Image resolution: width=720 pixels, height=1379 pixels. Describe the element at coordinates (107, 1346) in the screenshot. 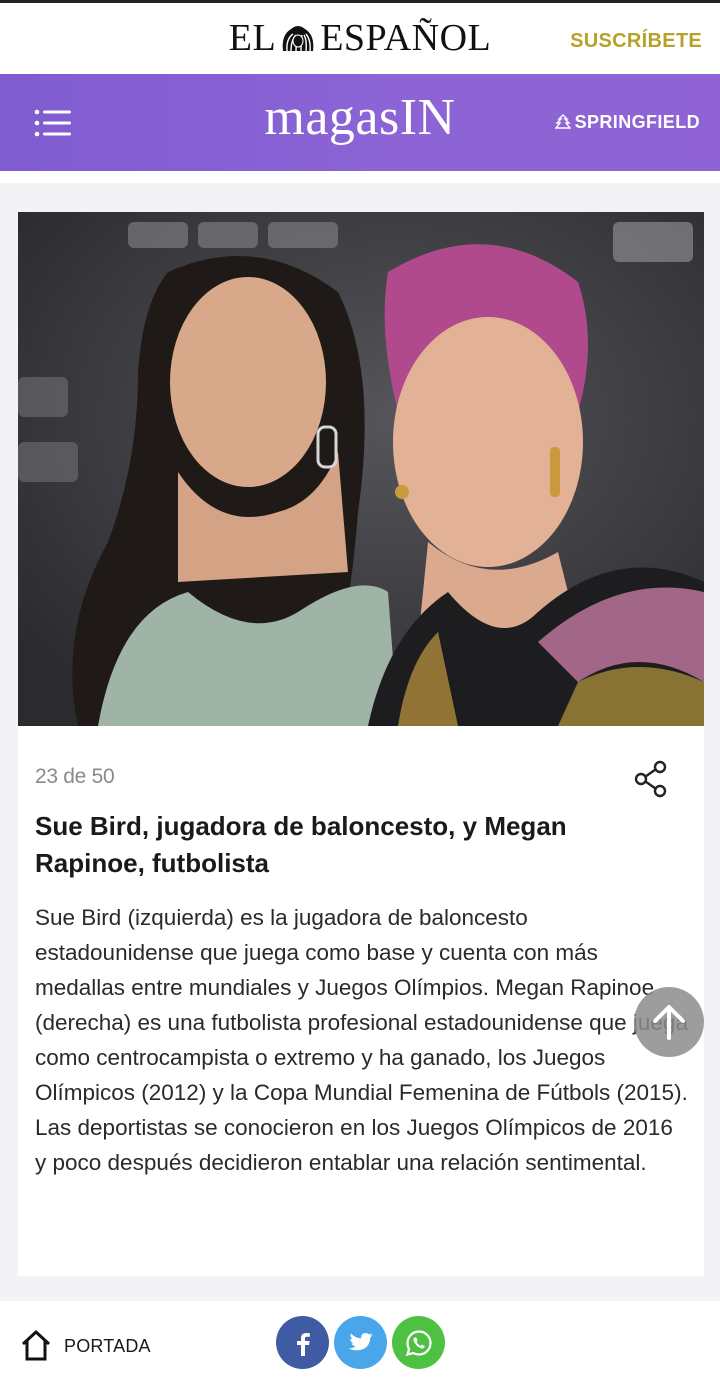

I see `home-link: PORTADA` at that location.